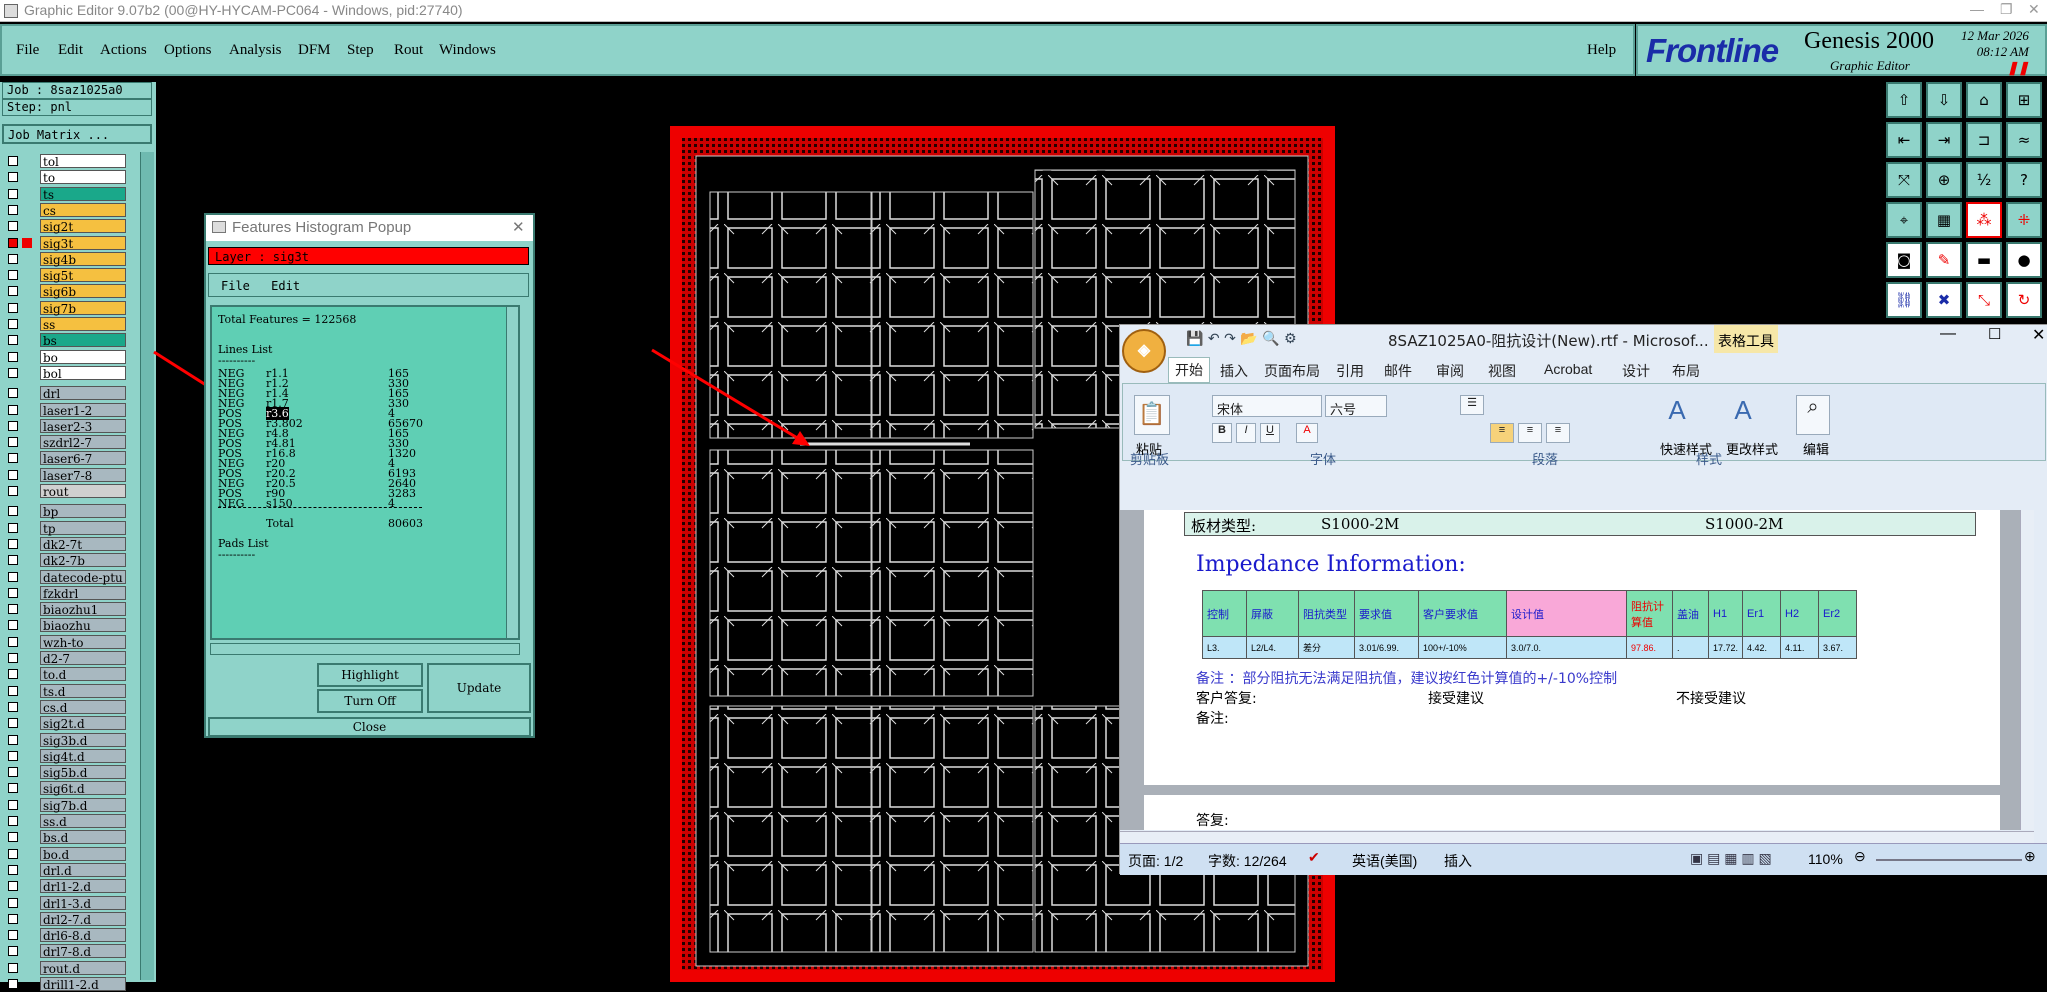 The image size is (2047, 992). Describe the element at coordinates (408, 50) in the screenshot. I see `menu-rout: Rout` at that location.